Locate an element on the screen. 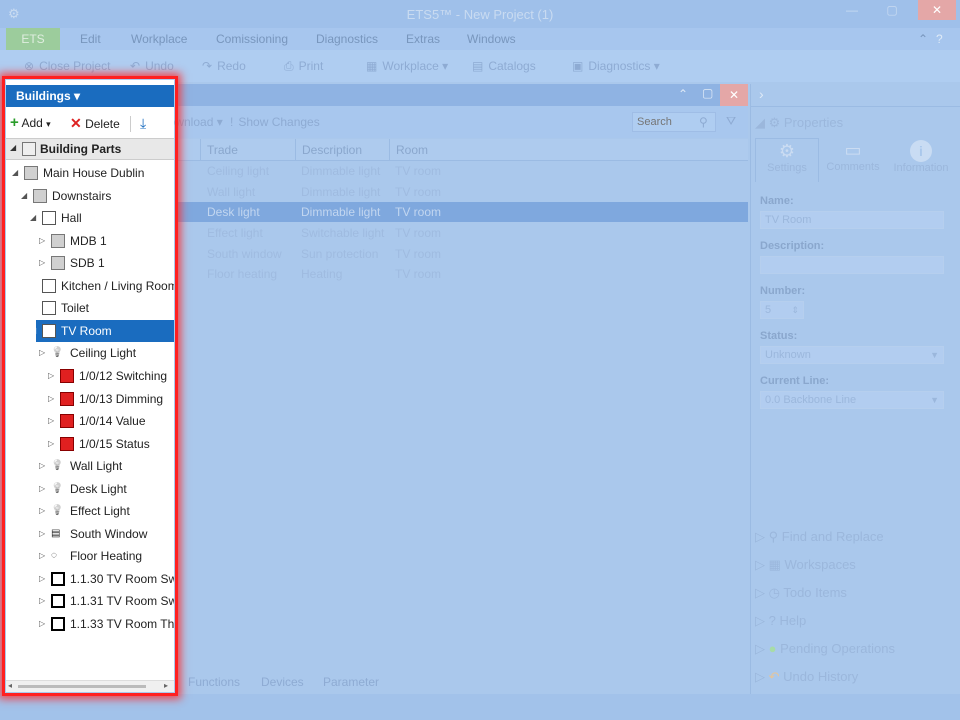 The height and width of the screenshot is (720, 960). building-parts-root: ◢ Building Parts is located at coordinates (90, 149).